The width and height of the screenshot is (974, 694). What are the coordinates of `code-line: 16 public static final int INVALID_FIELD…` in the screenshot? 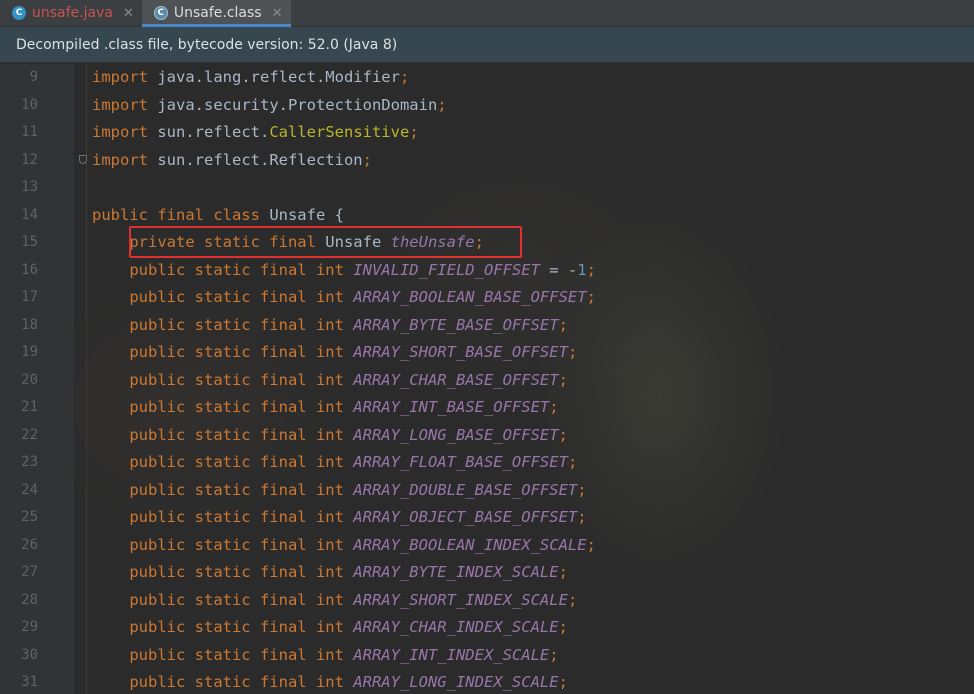 It's located at (487, 271).